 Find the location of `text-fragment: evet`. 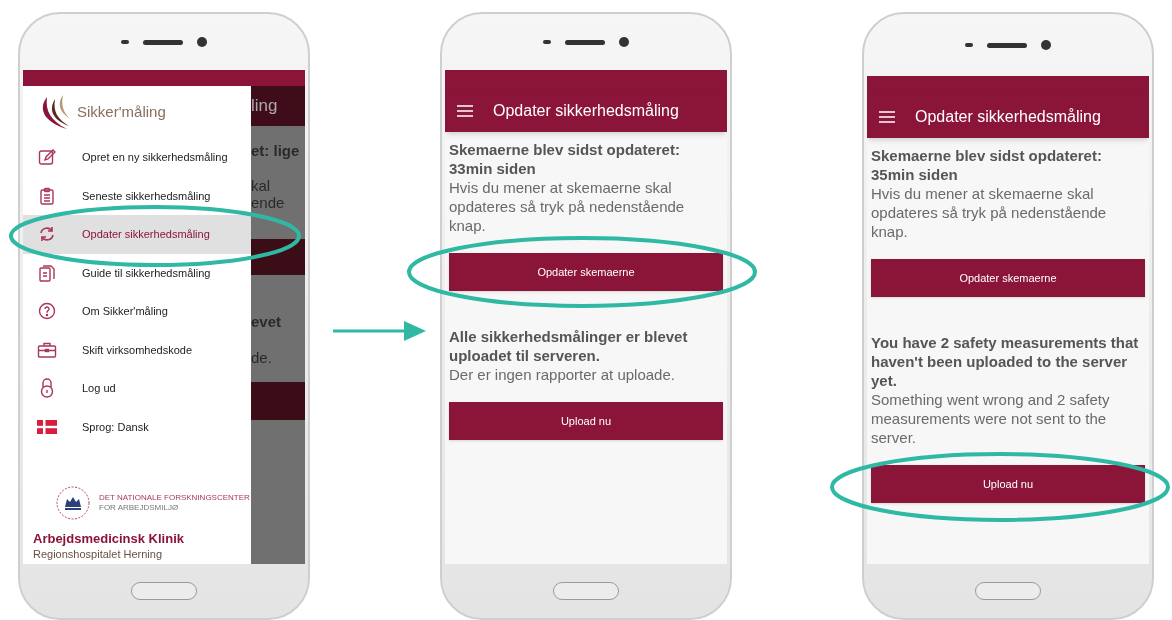

text-fragment: evet is located at coordinates (267, 321).